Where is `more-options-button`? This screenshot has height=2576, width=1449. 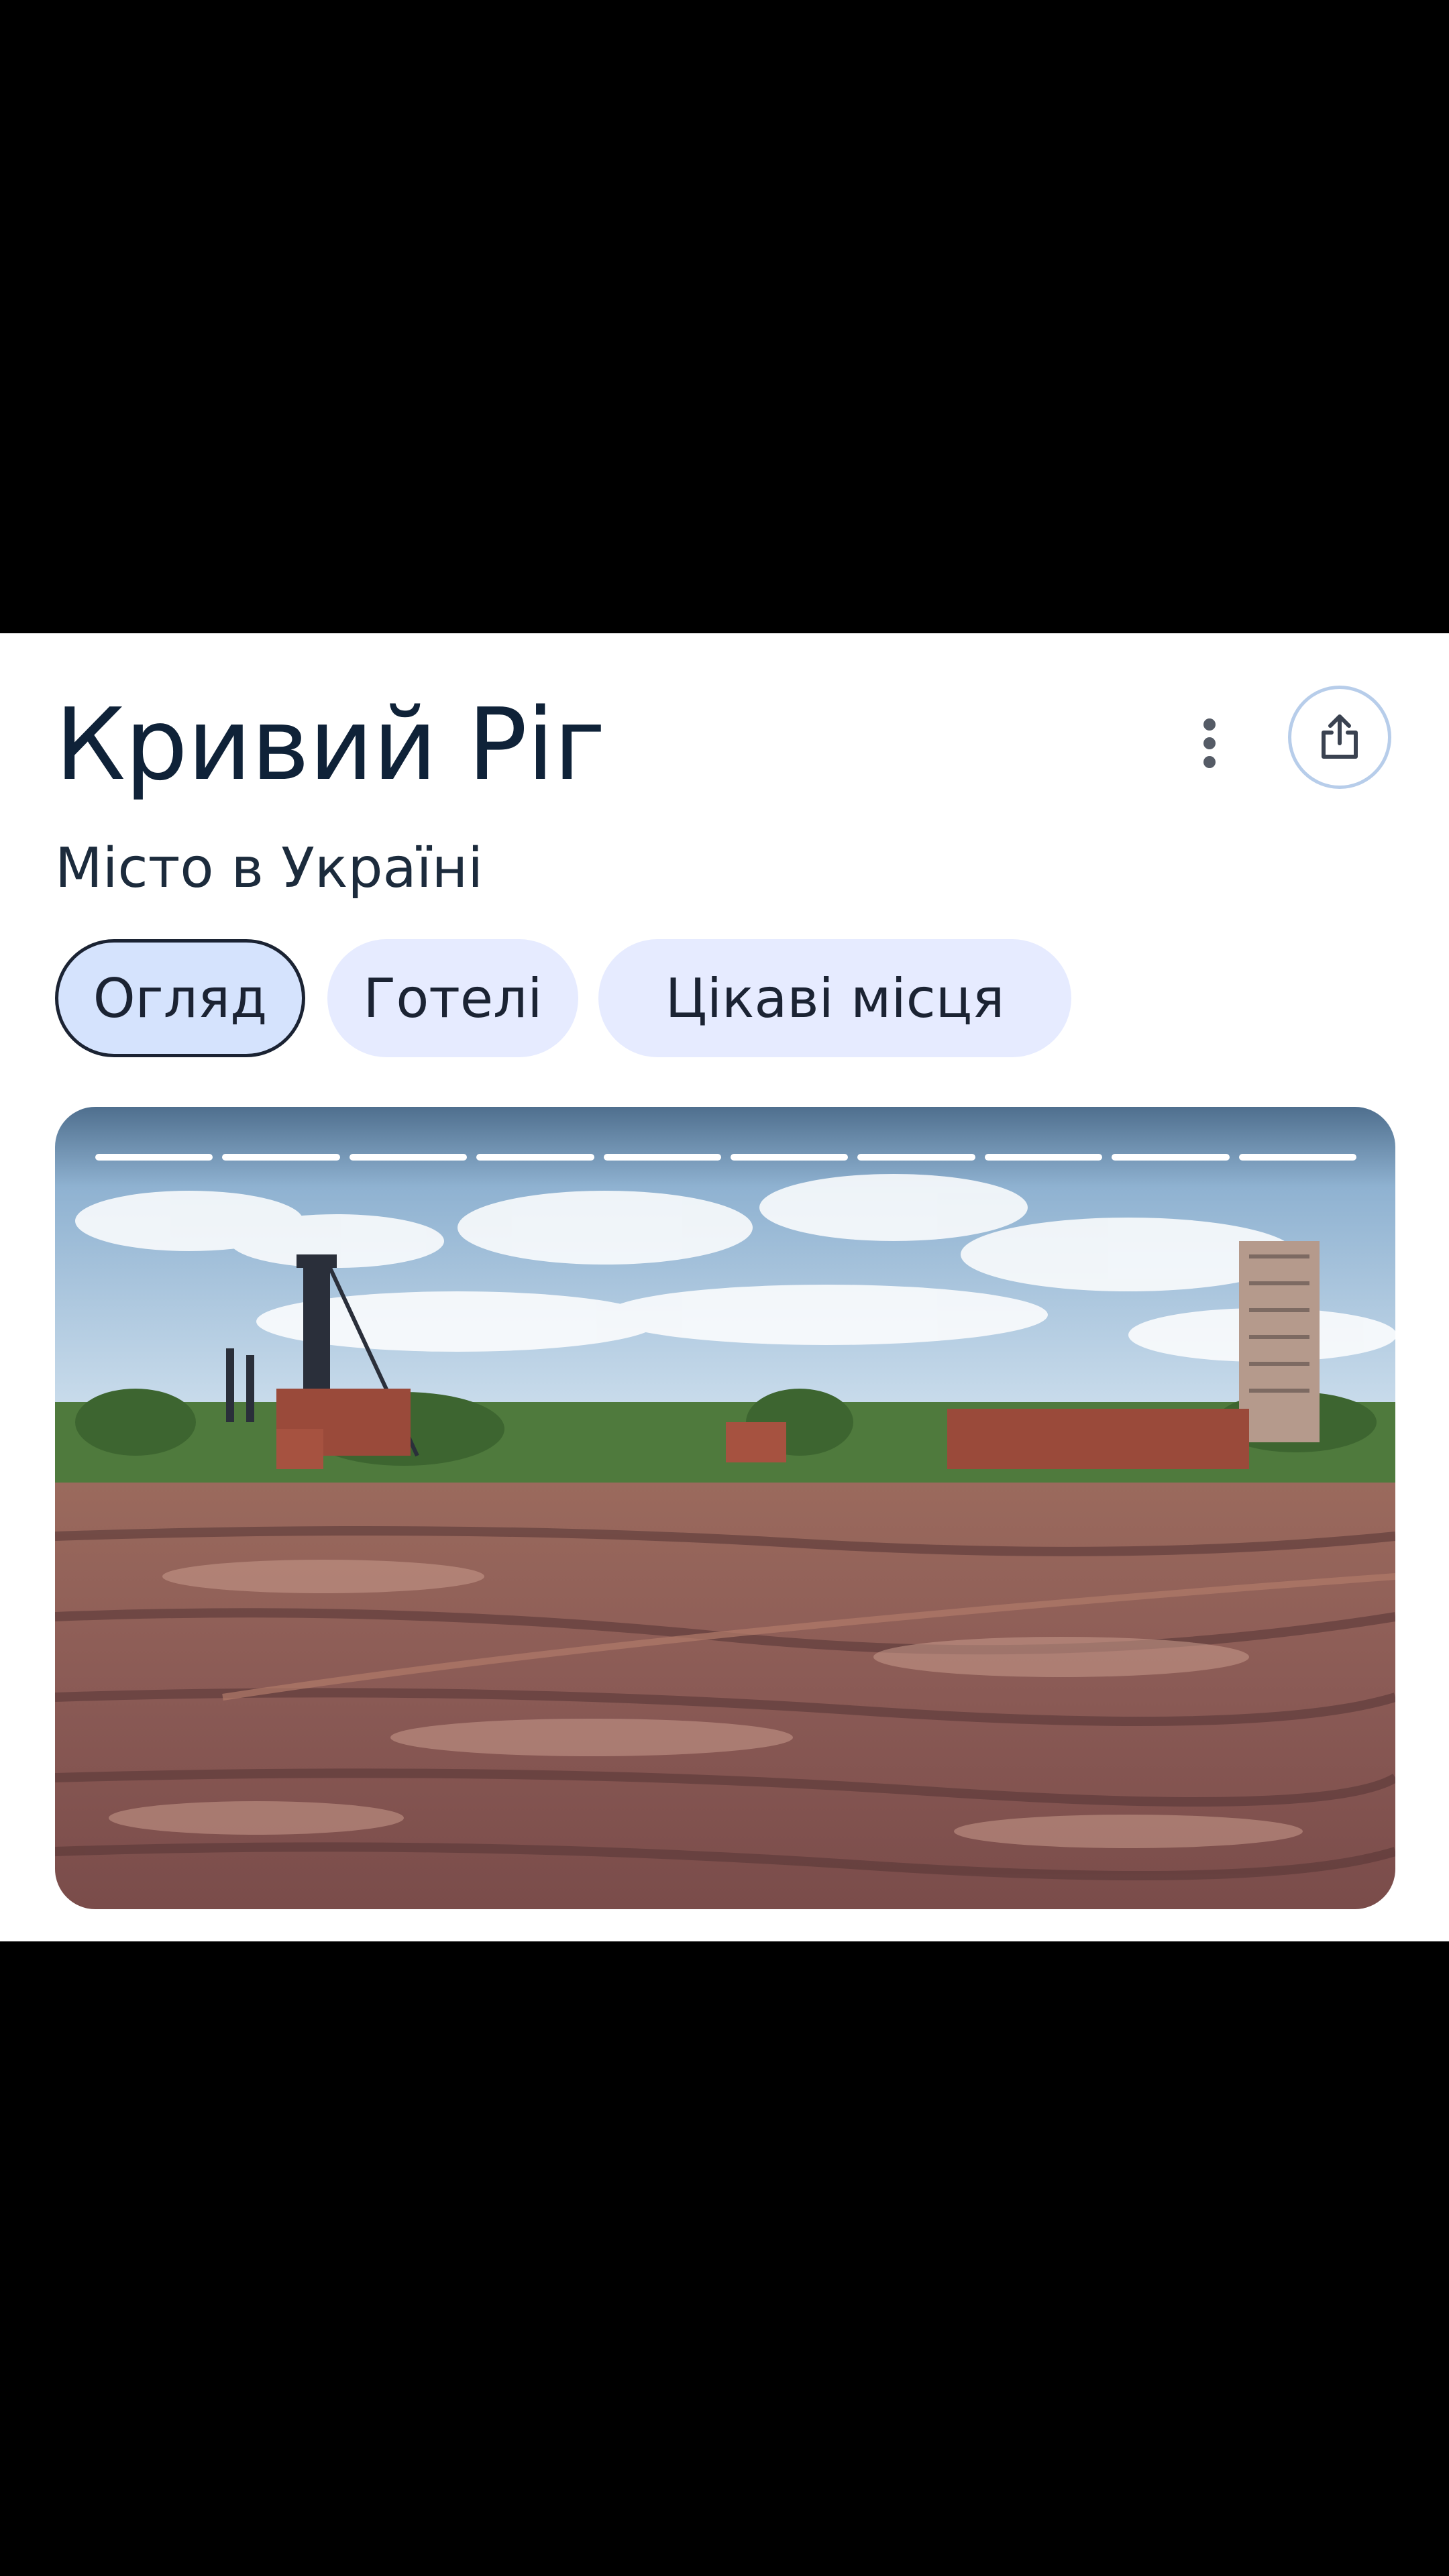
more-options-button is located at coordinates (1209, 743).